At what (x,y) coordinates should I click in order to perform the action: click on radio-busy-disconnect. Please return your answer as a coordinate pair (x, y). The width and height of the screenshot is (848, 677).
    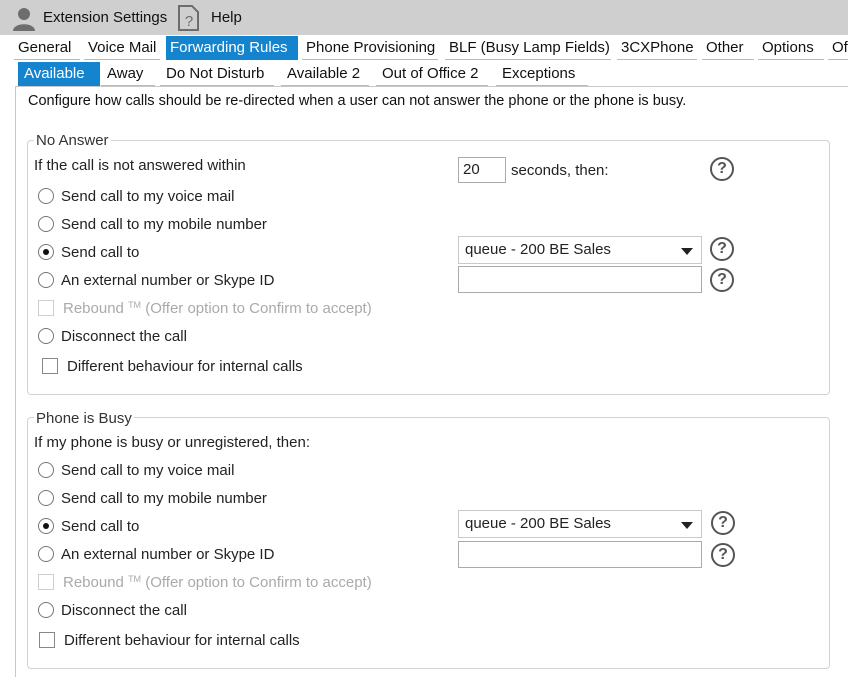
    Looking at the image, I should click on (46, 610).